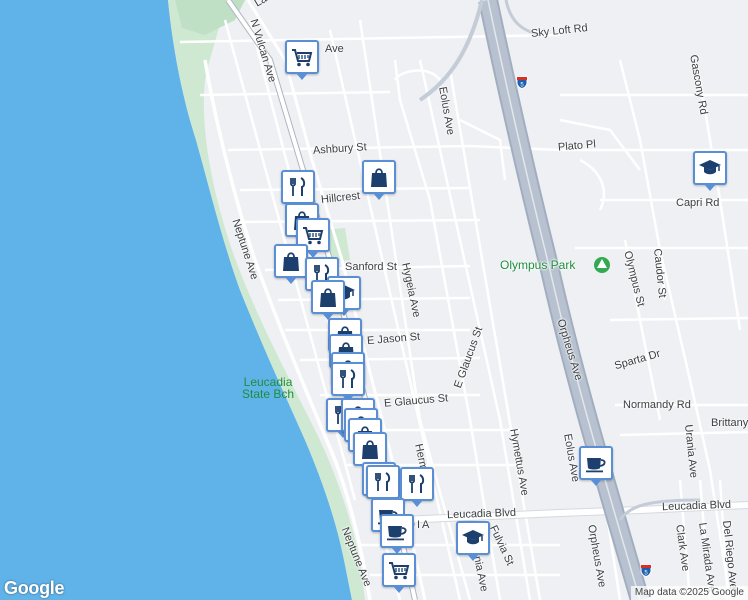  I want to click on map-data-credit: Map data ©2025 Google, so click(689, 593).